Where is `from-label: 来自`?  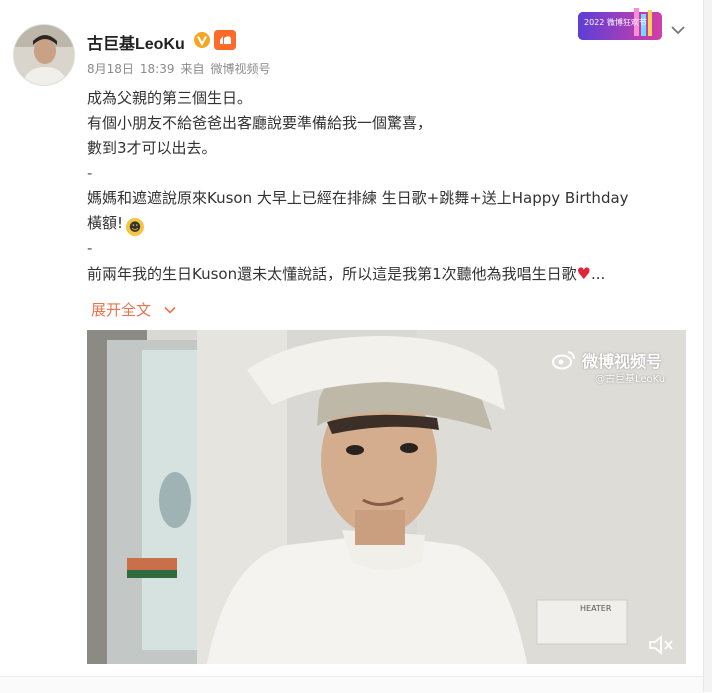
from-label: 来自 is located at coordinates (192, 69).